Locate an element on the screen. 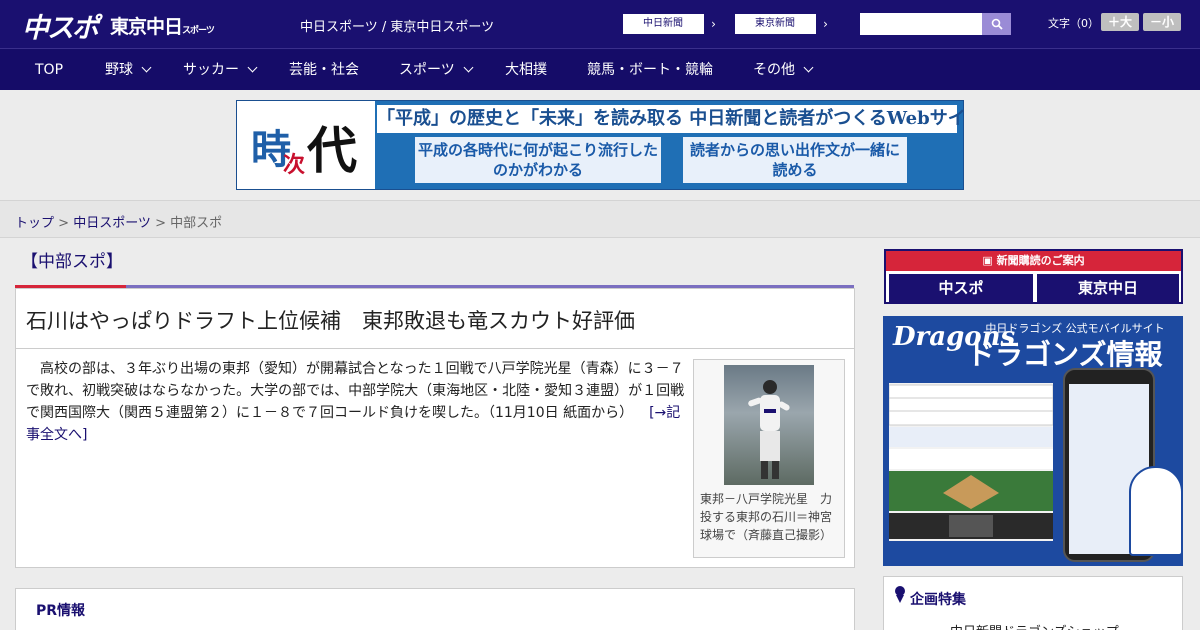  feature-title: 企画特集 is located at coordinates (938, 600).